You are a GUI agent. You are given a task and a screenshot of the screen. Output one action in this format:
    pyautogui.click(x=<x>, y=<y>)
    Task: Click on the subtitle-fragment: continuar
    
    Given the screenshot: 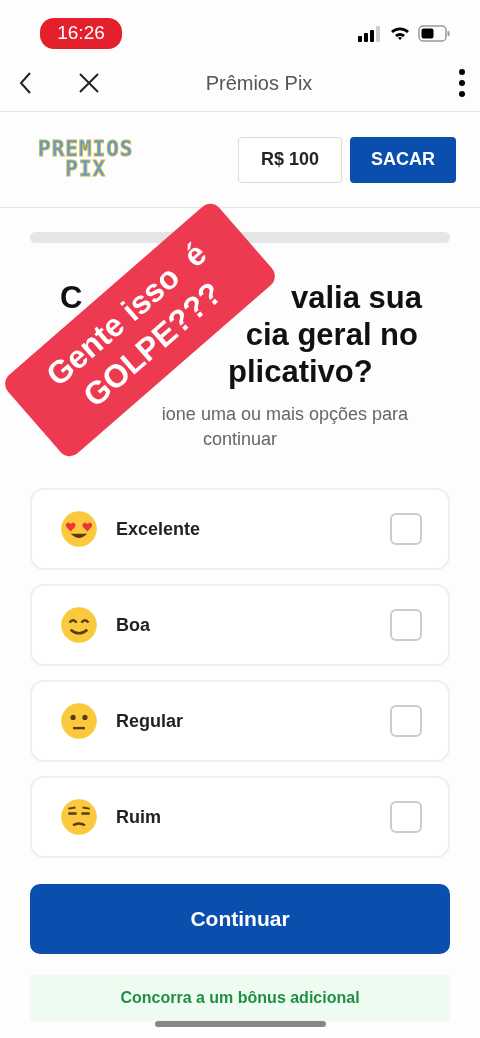 What is the action you would take?
    pyautogui.click(x=240, y=439)
    